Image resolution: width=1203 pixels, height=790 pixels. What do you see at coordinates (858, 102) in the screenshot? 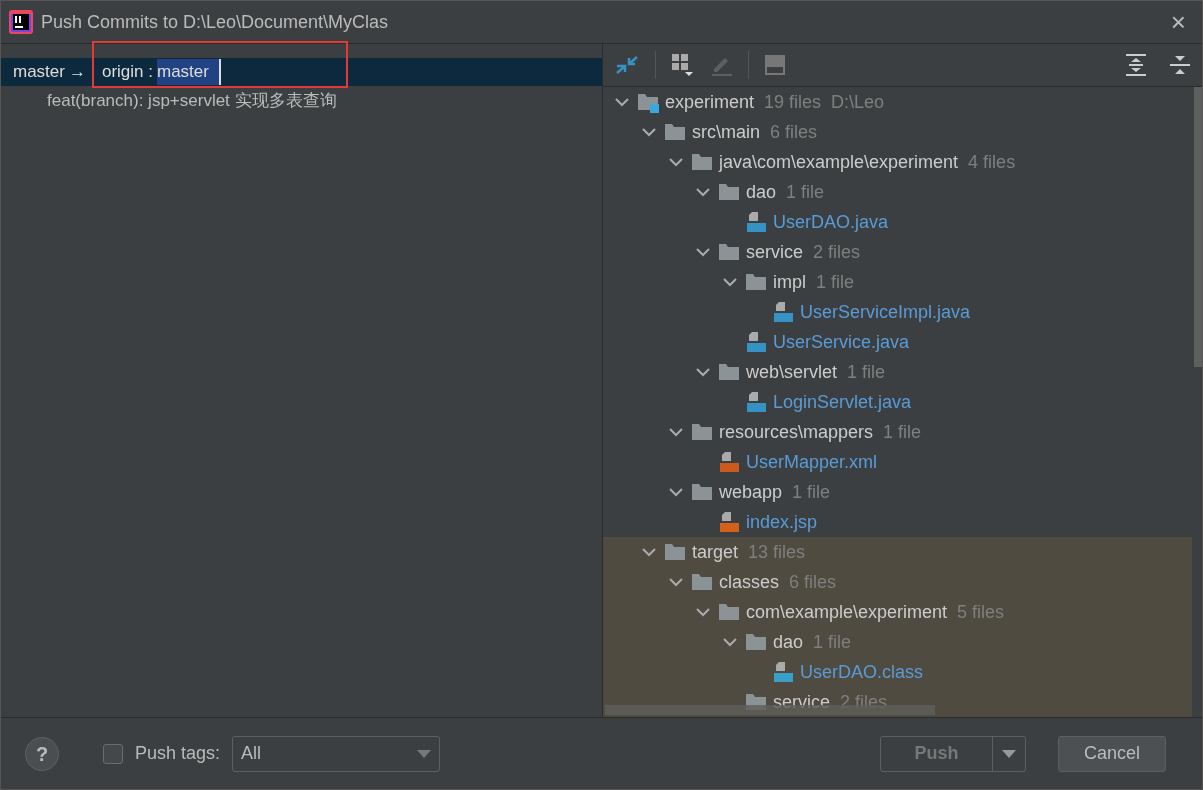
I see `folder-path: D:\Leo` at bounding box center [858, 102].